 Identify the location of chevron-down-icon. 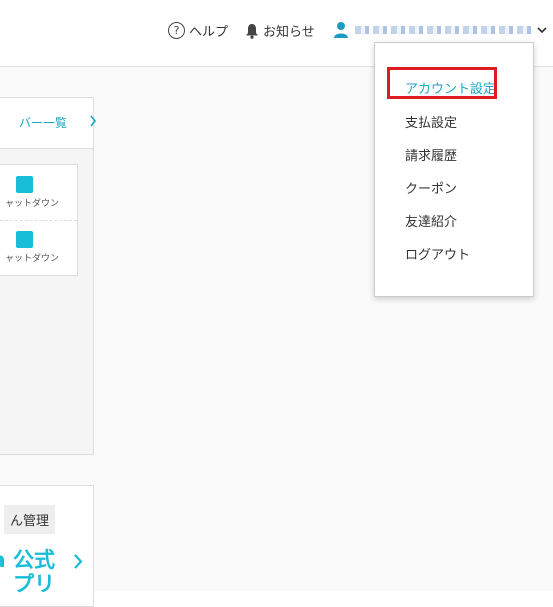
(542, 29).